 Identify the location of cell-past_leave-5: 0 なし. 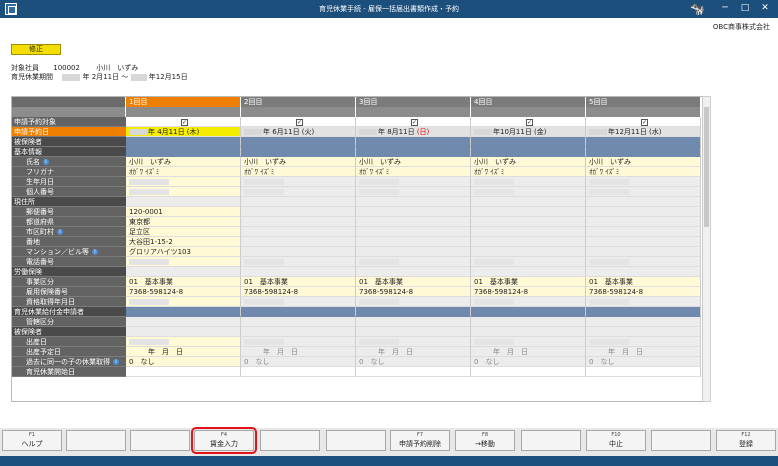
(643, 362).